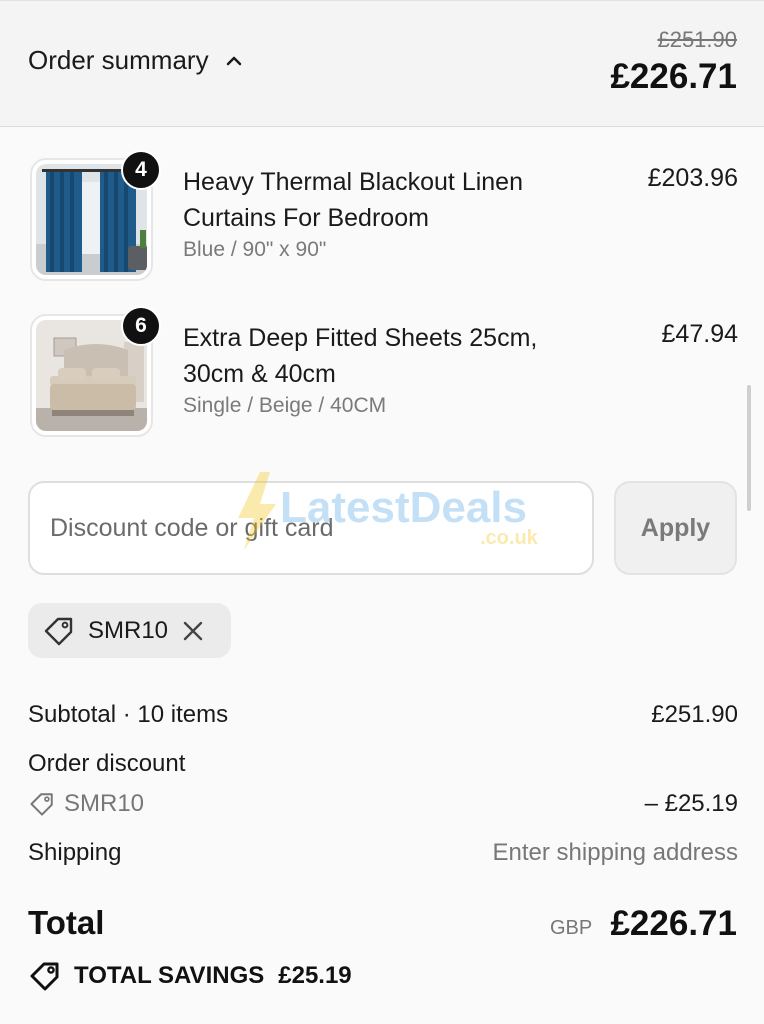 Image resolution: width=764 pixels, height=1024 pixels. Describe the element at coordinates (571, 928) in the screenshot. I see `currency-code: GBP` at that location.